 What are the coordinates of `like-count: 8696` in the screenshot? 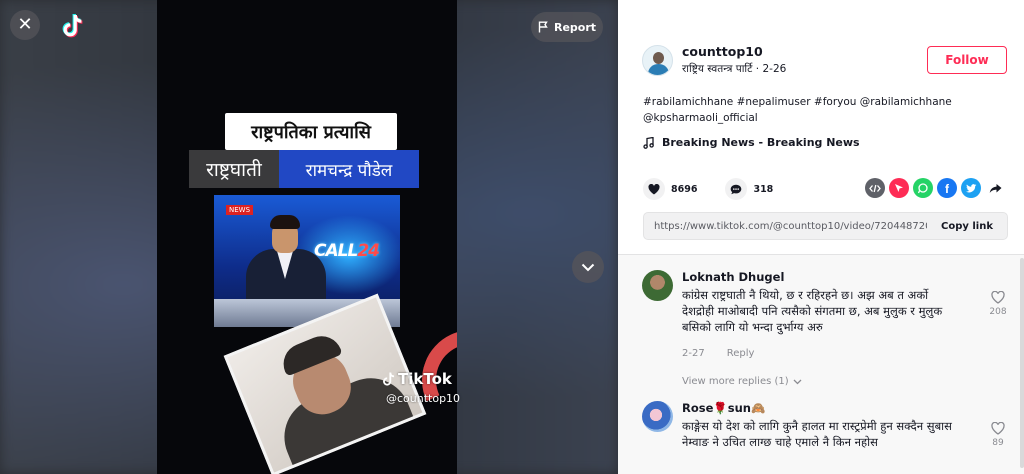 It's located at (684, 189).